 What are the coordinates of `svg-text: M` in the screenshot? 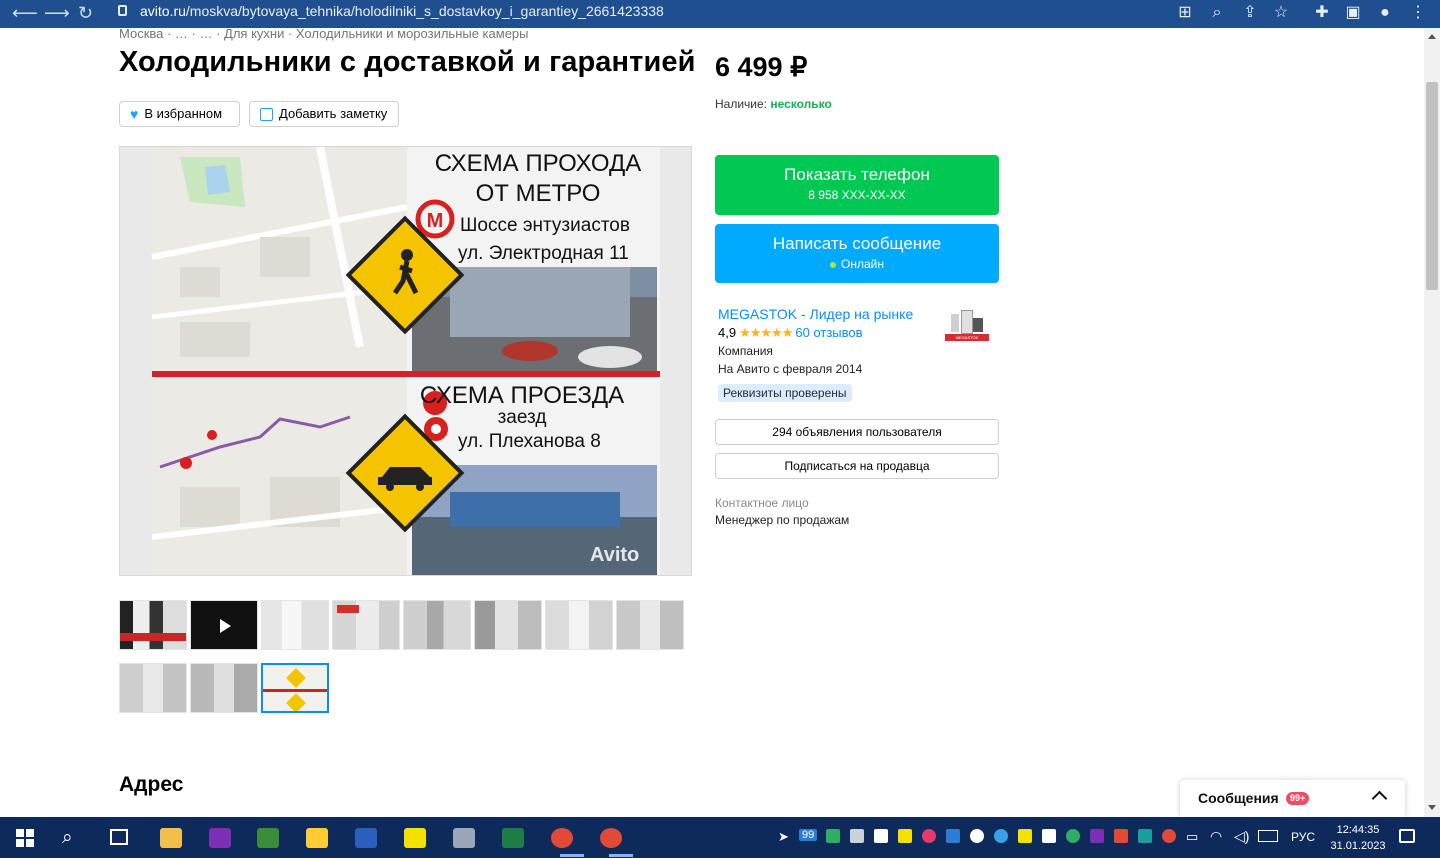 It's located at (435, 221).